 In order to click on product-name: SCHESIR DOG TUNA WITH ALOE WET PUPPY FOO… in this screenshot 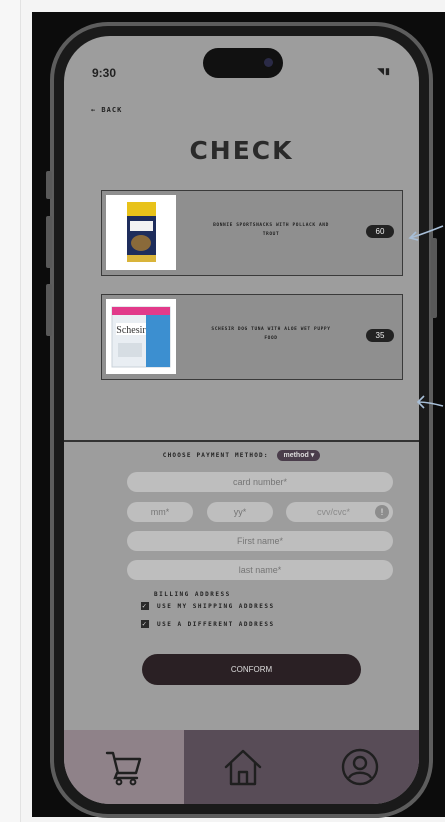, I will do `click(271, 334)`.